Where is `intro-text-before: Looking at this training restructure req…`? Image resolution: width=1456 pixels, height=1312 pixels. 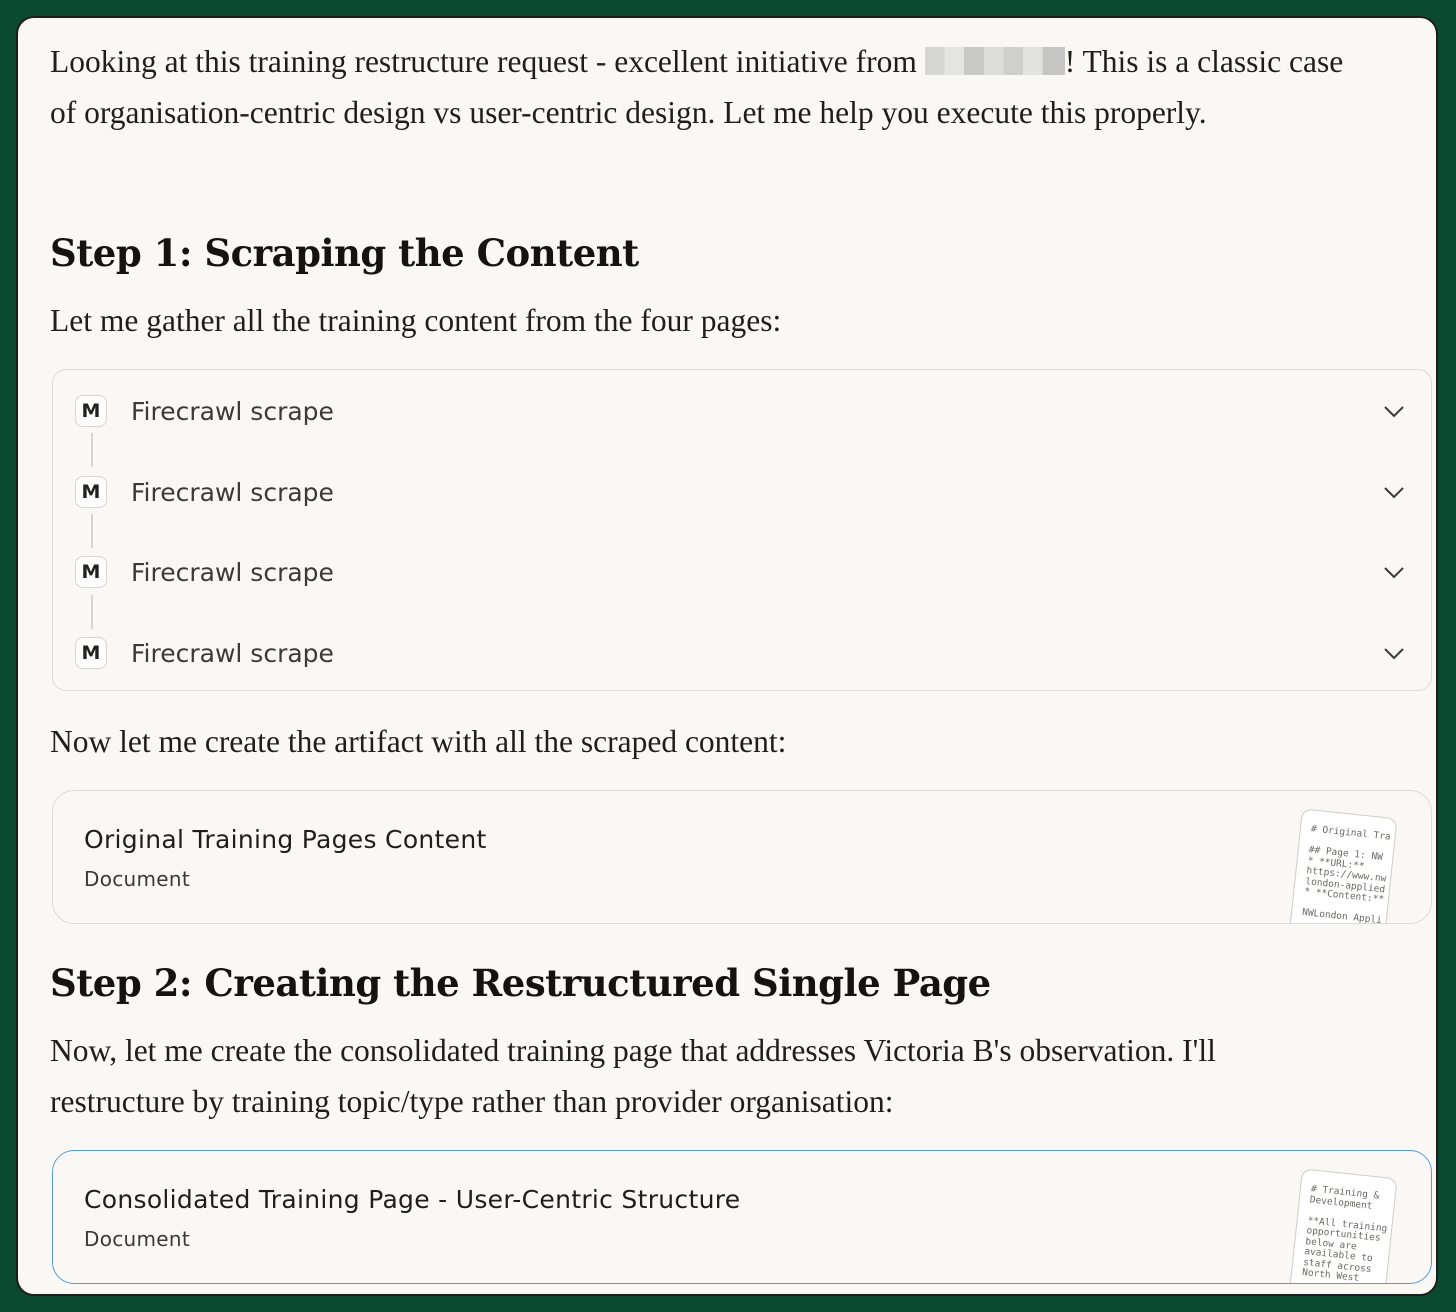
intro-text-before: Looking at this training restructure req… is located at coordinates (487, 61).